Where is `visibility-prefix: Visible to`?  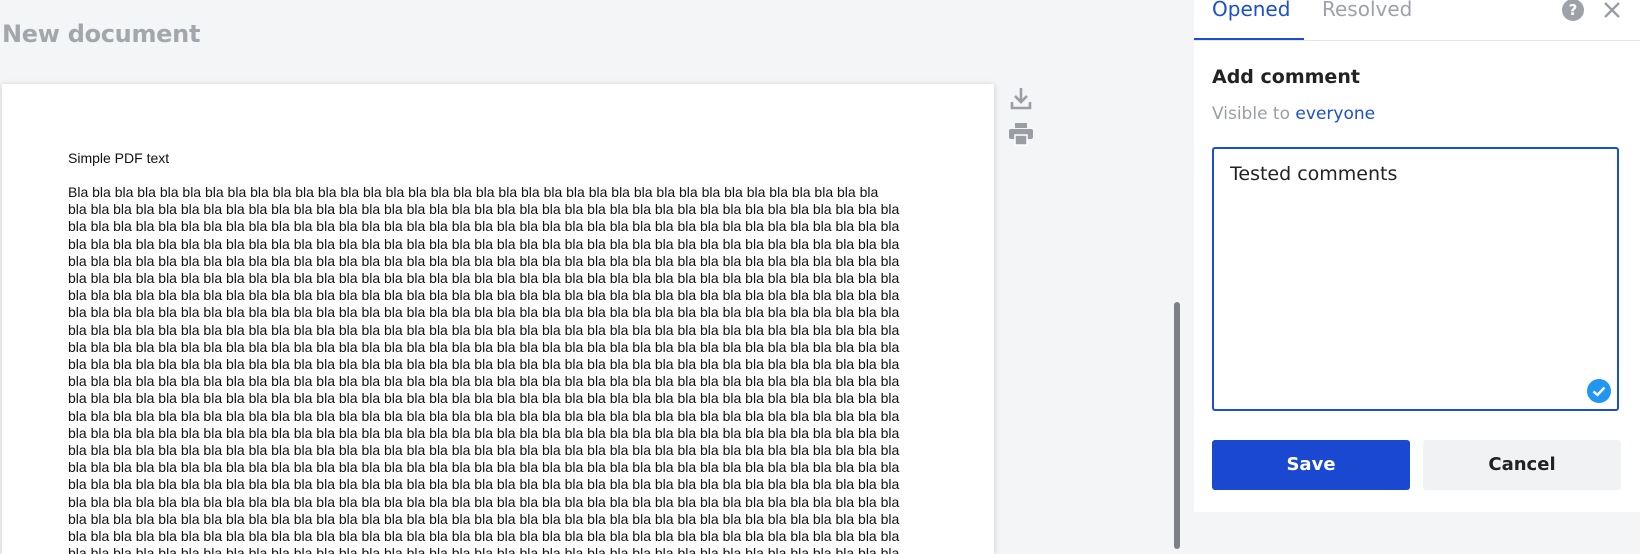
visibility-prefix: Visible to is located at coordinates (1251, 114).